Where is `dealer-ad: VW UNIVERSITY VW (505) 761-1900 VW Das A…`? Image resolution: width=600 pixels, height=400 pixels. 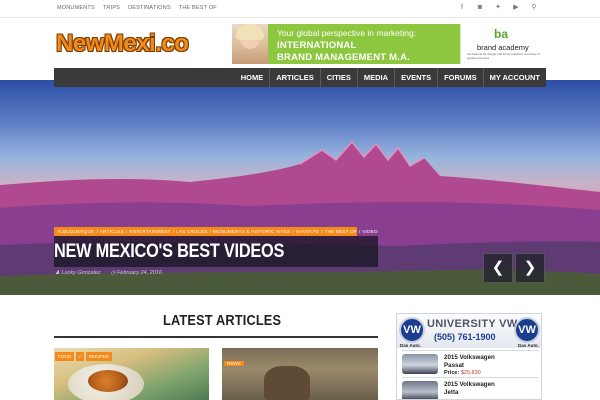 dealer-ad: VW UNIVERSITY VW (505) 761-1900 VW Das A… is located at coordinates (469, 356).